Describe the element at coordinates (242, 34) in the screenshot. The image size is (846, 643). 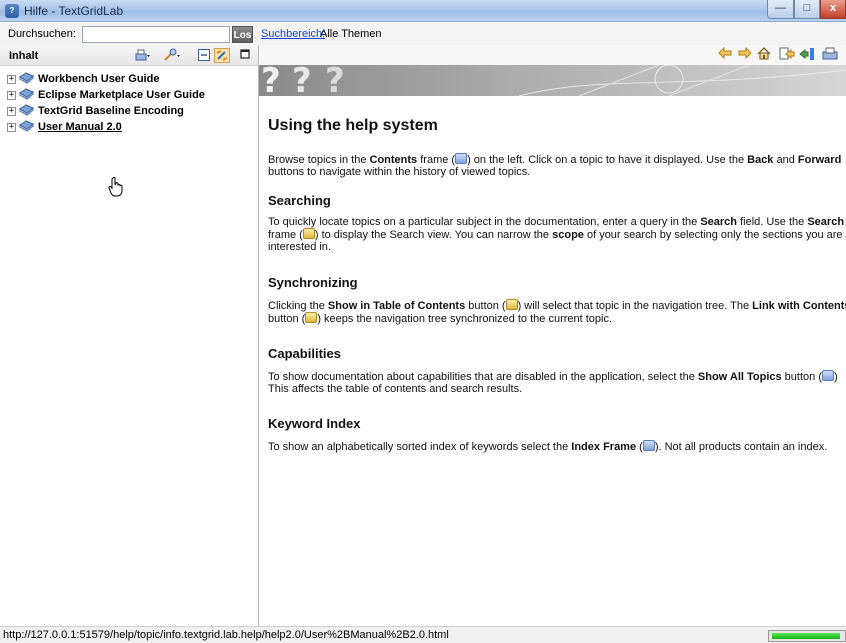
I see `search-go-button: Los` at that location.